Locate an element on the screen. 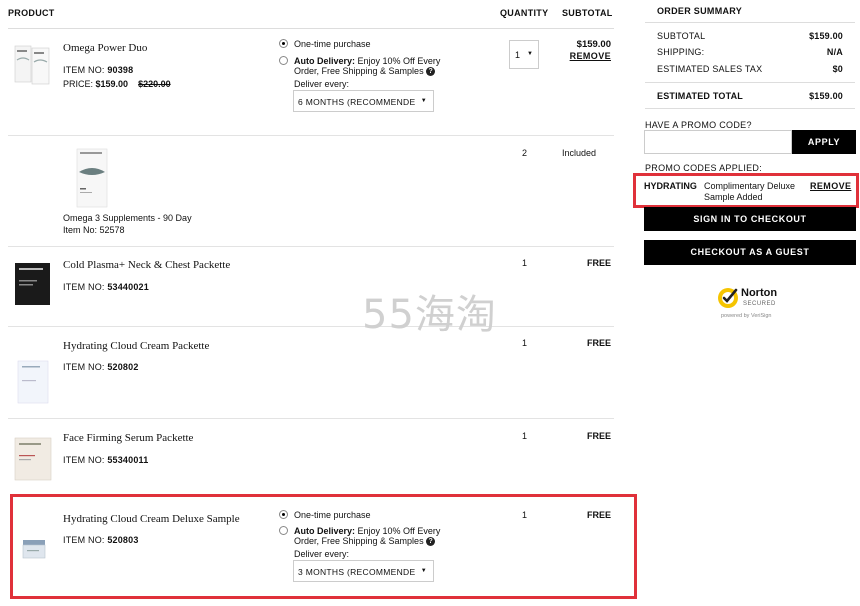 This screenshot has height=606, width=860. quantity-value: 2 is located at coordinates (525, 153).